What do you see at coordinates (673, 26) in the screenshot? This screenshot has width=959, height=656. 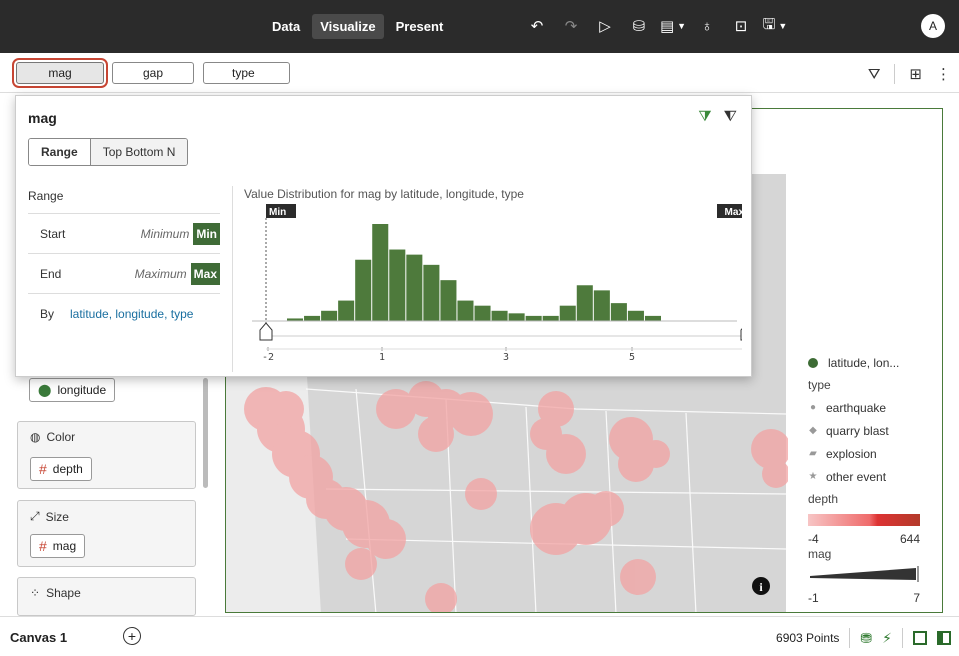 I see `narrate-menu-icon: ▤ ▼` at bounding box center [673, 26].